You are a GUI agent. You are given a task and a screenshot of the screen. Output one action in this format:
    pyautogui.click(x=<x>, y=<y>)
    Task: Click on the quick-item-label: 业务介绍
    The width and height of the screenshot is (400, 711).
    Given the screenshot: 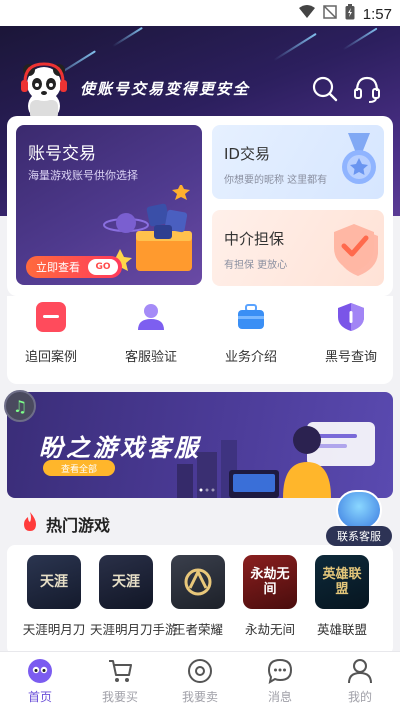 What is the action you would take?
    pyautogui.click(x=250, y=357)
    